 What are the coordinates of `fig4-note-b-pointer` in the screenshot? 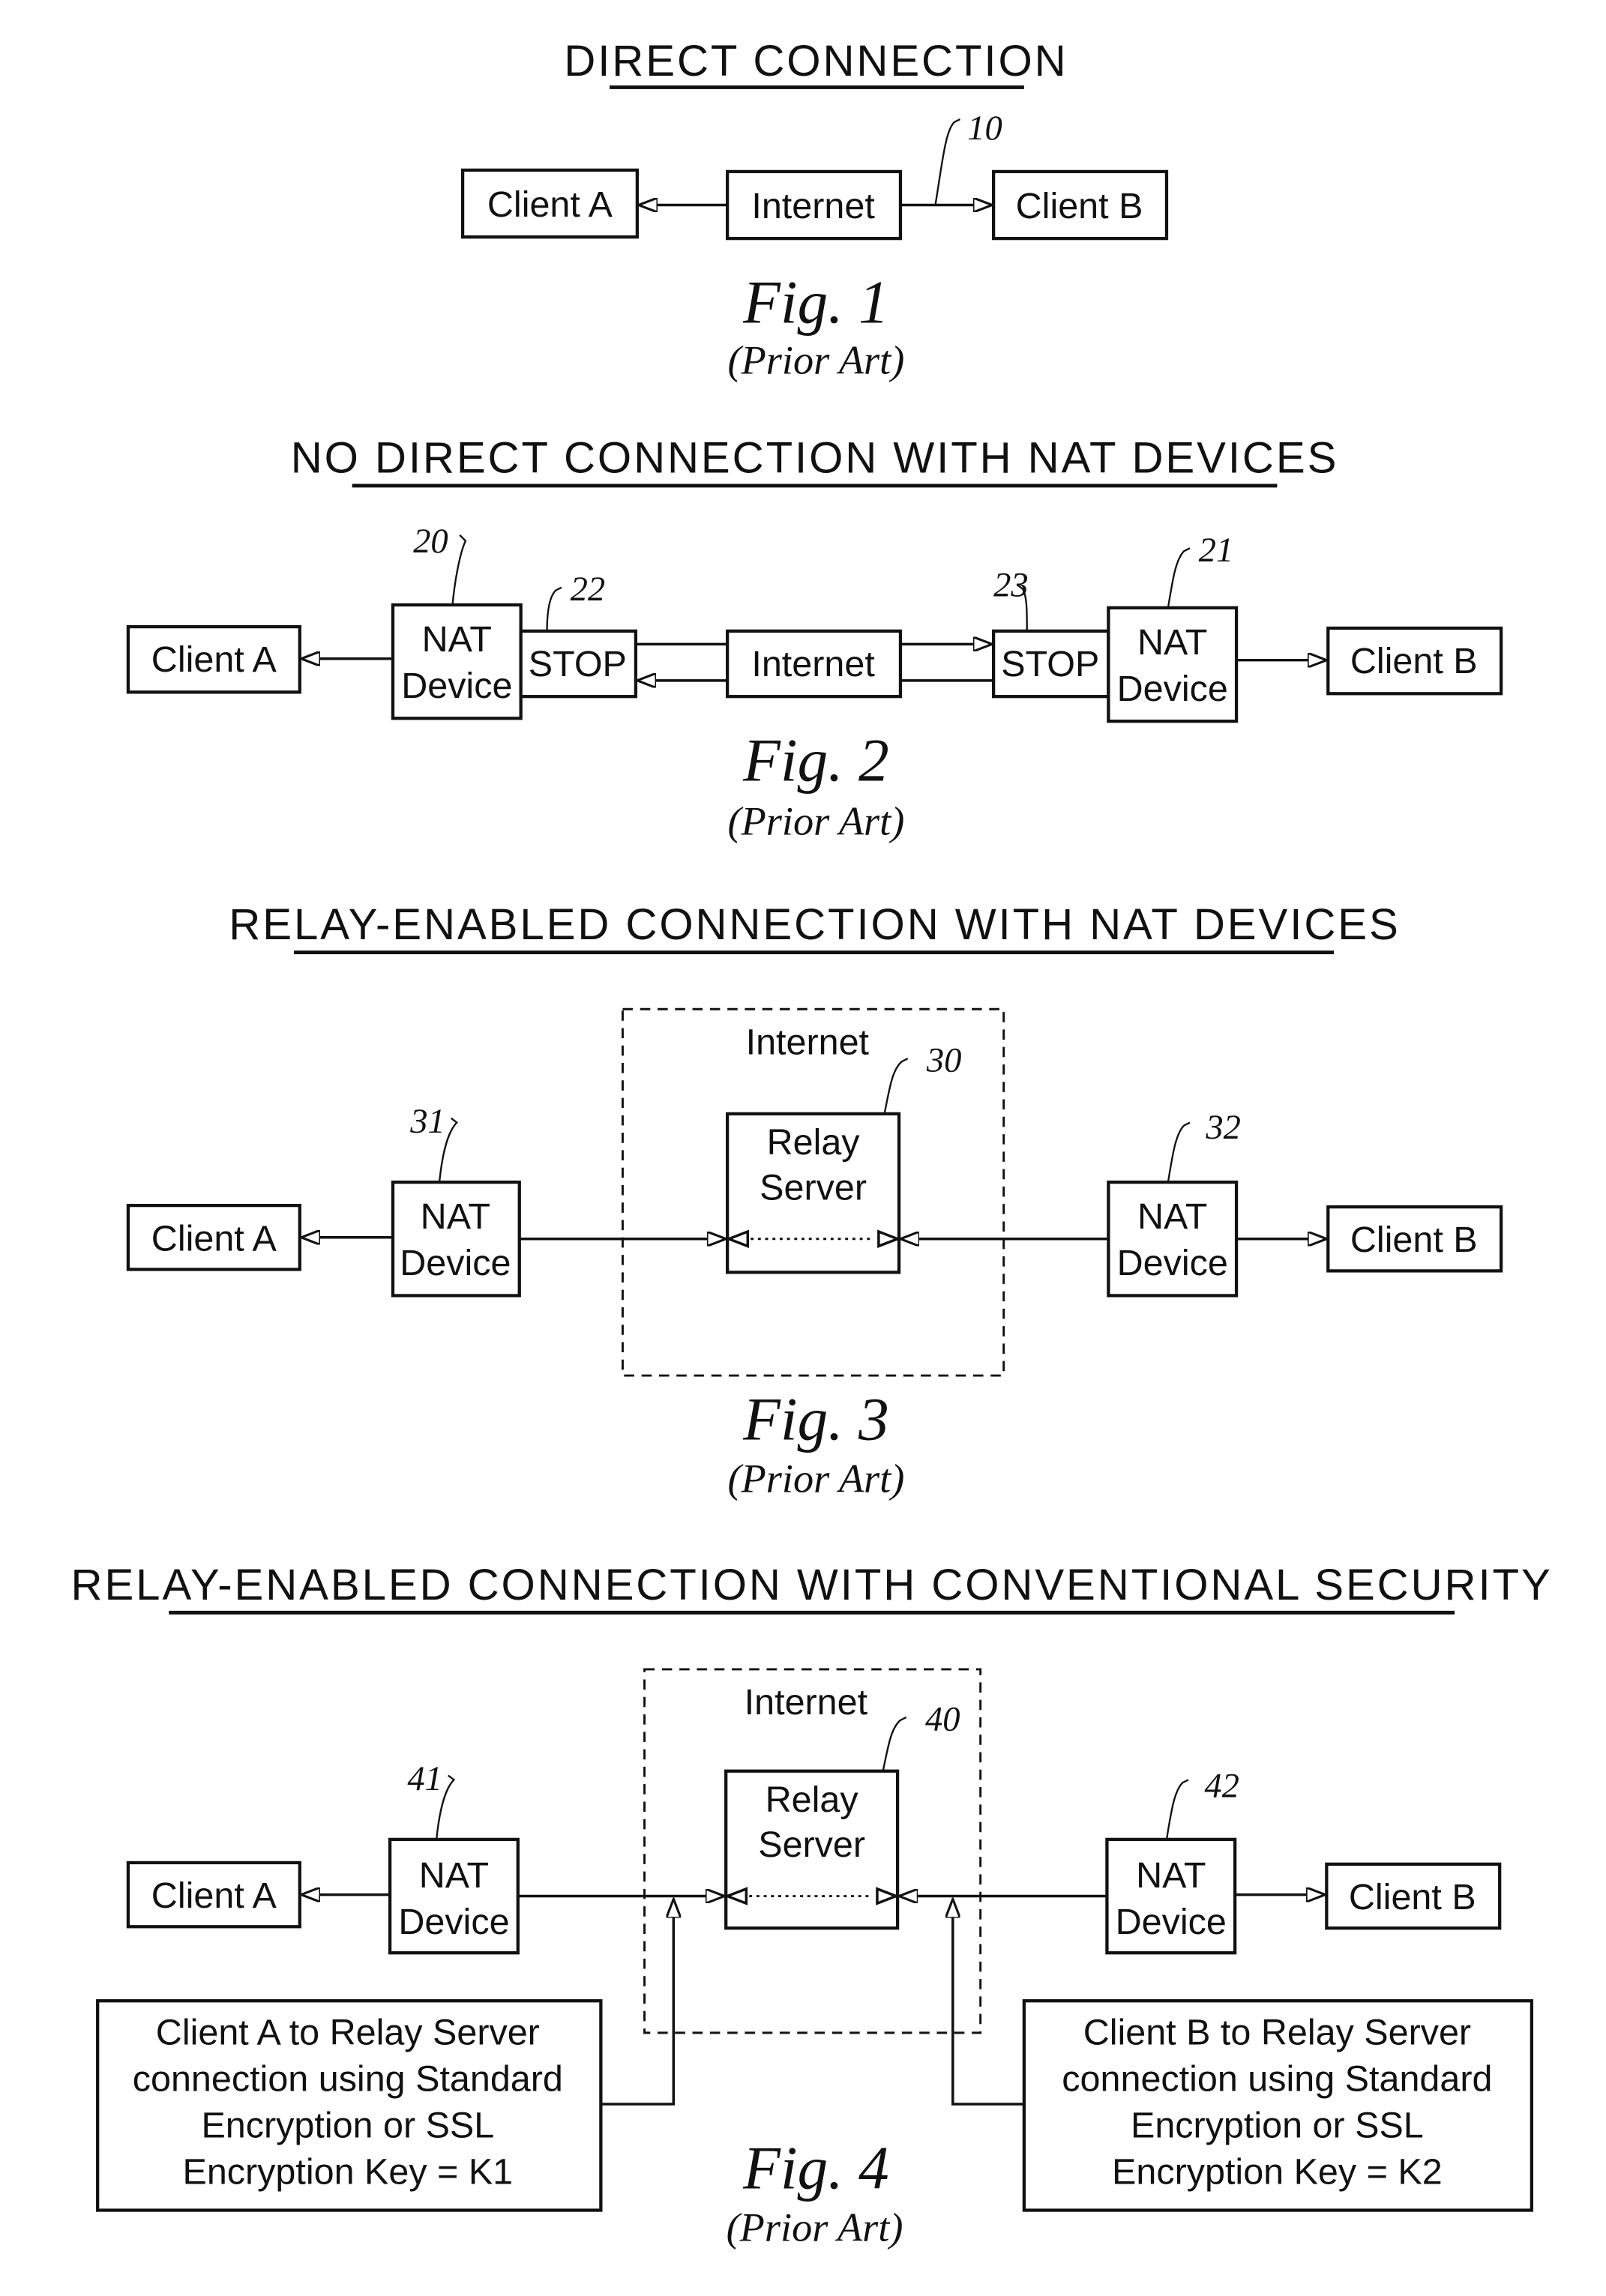 It's located at (988, 2003).